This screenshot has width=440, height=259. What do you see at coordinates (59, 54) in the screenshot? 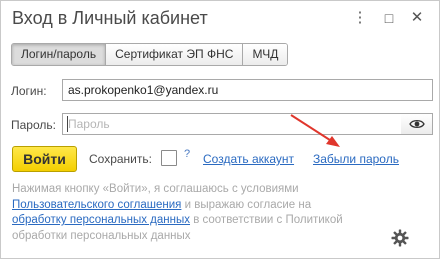
I see `tab-login-password: Логин/пароль` at bounding box center [59, 54].